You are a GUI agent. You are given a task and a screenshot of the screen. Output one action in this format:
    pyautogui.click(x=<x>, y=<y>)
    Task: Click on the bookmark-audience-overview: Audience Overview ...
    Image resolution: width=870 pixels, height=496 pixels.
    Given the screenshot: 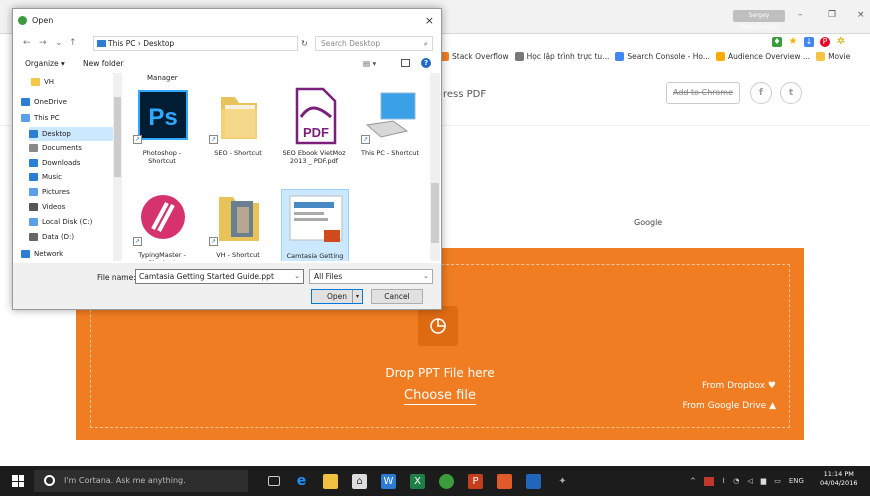 What is the action you would take?
    pyautogui.click(x=763, y=56)
    